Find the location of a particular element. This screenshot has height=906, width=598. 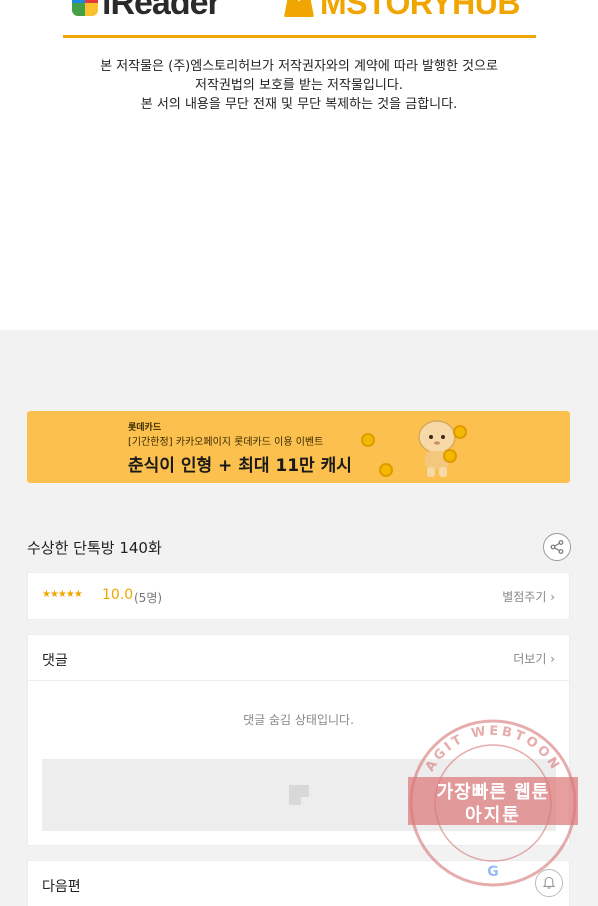

banner-headline: 춘식이 인형 + 최대 11만 캐시 is located at coordinates (240, 466).